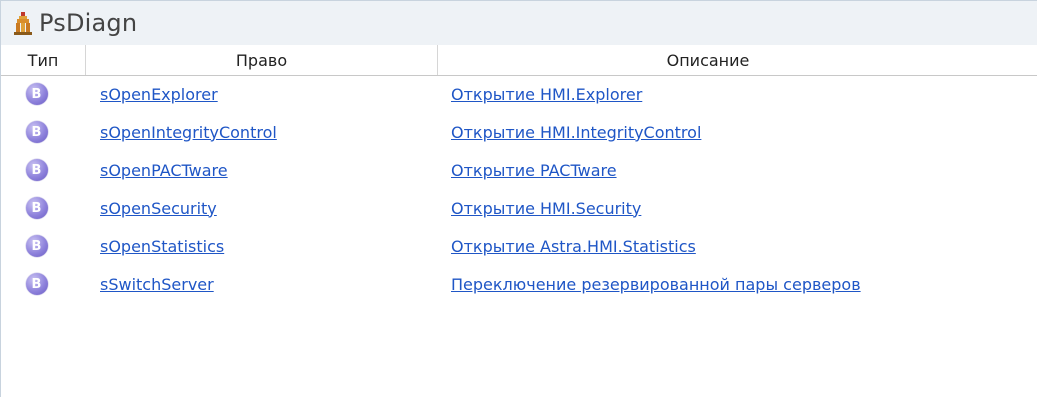  What do you see at coordinates (157, 284) in the screenshot?
I see `right-link: sSwitchServer` at bounding box center [157, 284].